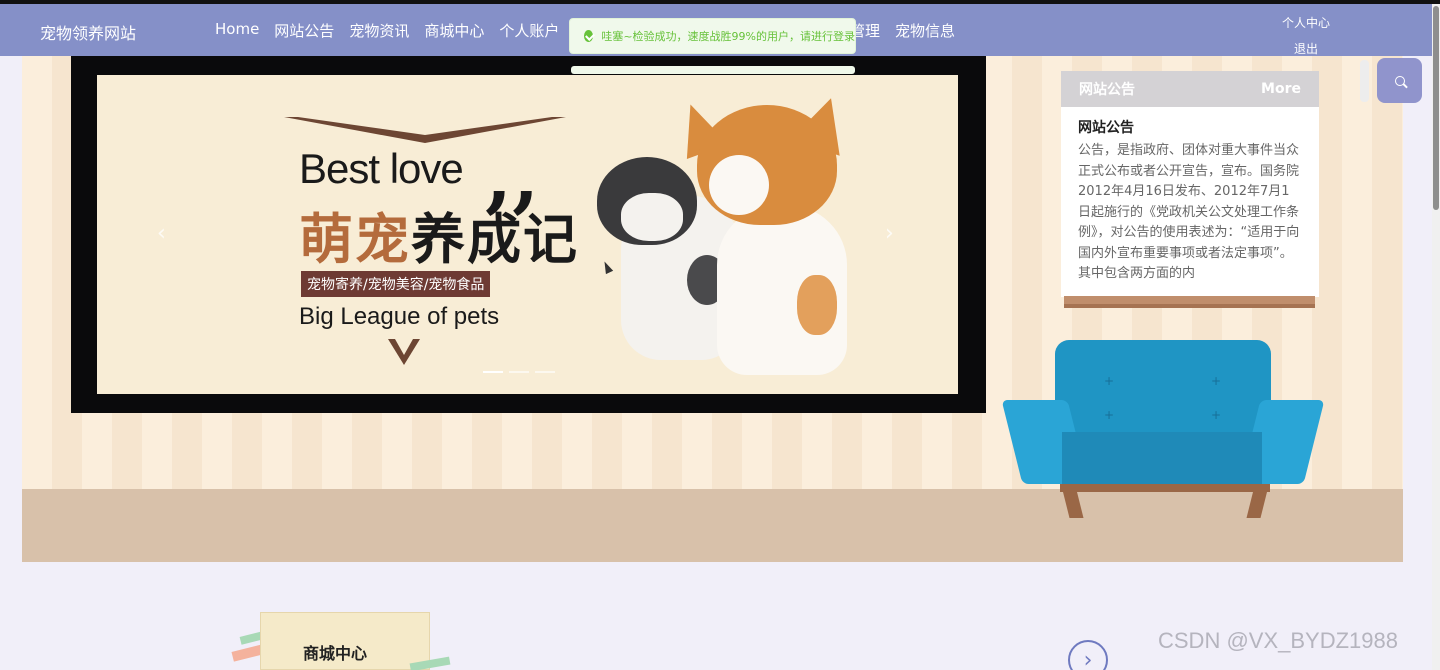  What do you see at coordinates (304, 30) in the screenshot?
I see `nav-item-announcements: 网站公告` at bounding box center [304, 30].